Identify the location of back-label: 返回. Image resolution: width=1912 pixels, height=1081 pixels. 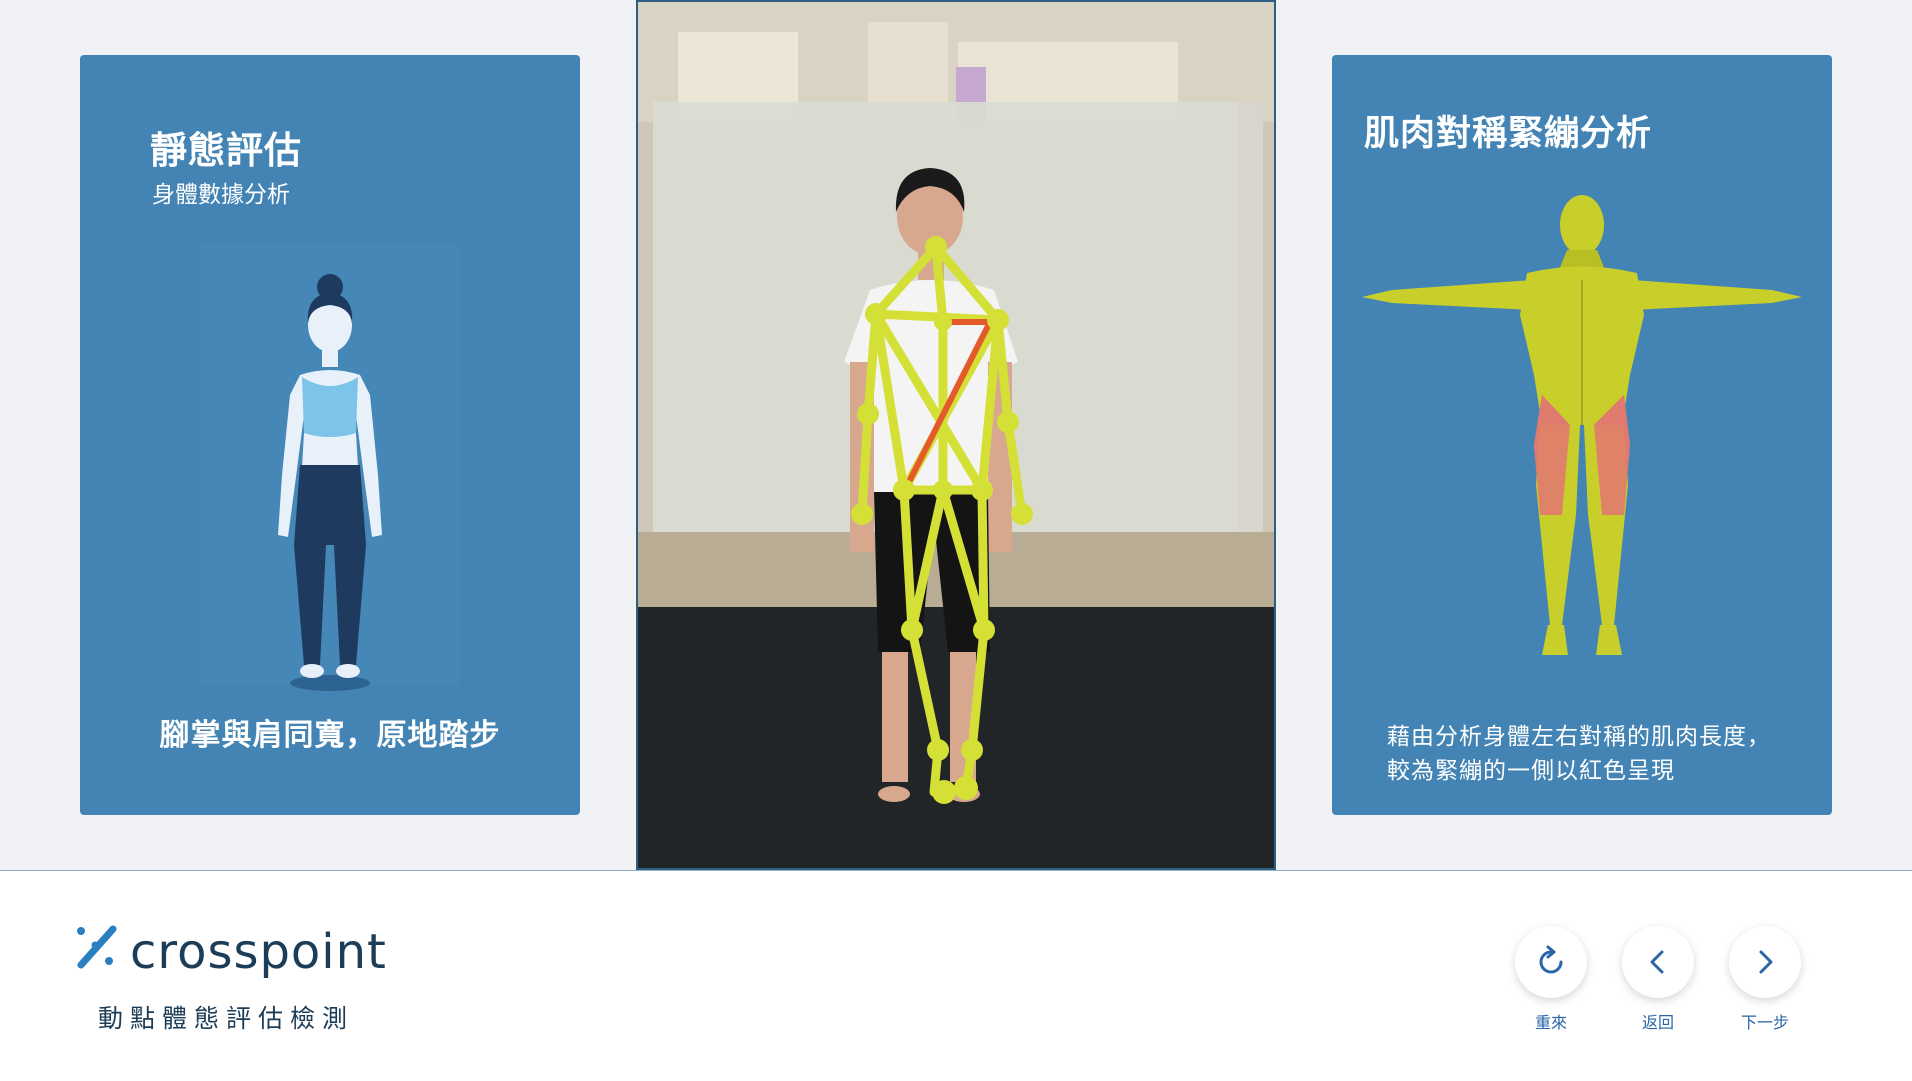
(1657, 1022).